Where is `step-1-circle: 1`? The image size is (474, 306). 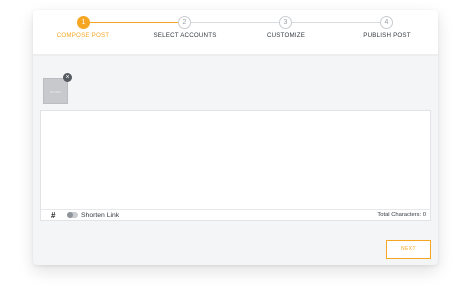 step-1-circle: 1 is located at coordinates (83, 22).